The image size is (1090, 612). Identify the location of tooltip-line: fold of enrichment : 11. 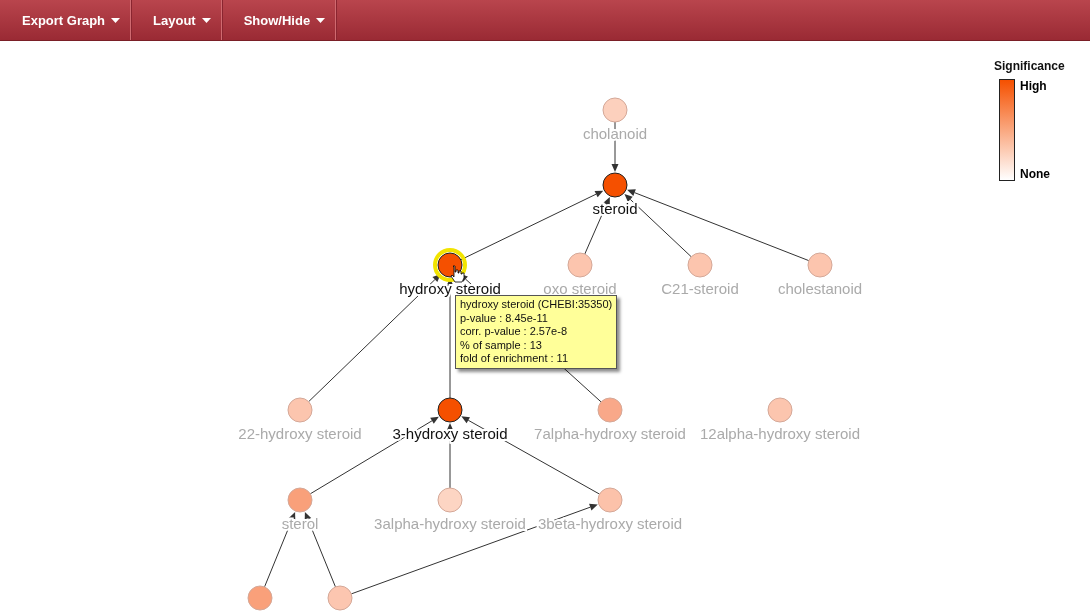
(515, 359).